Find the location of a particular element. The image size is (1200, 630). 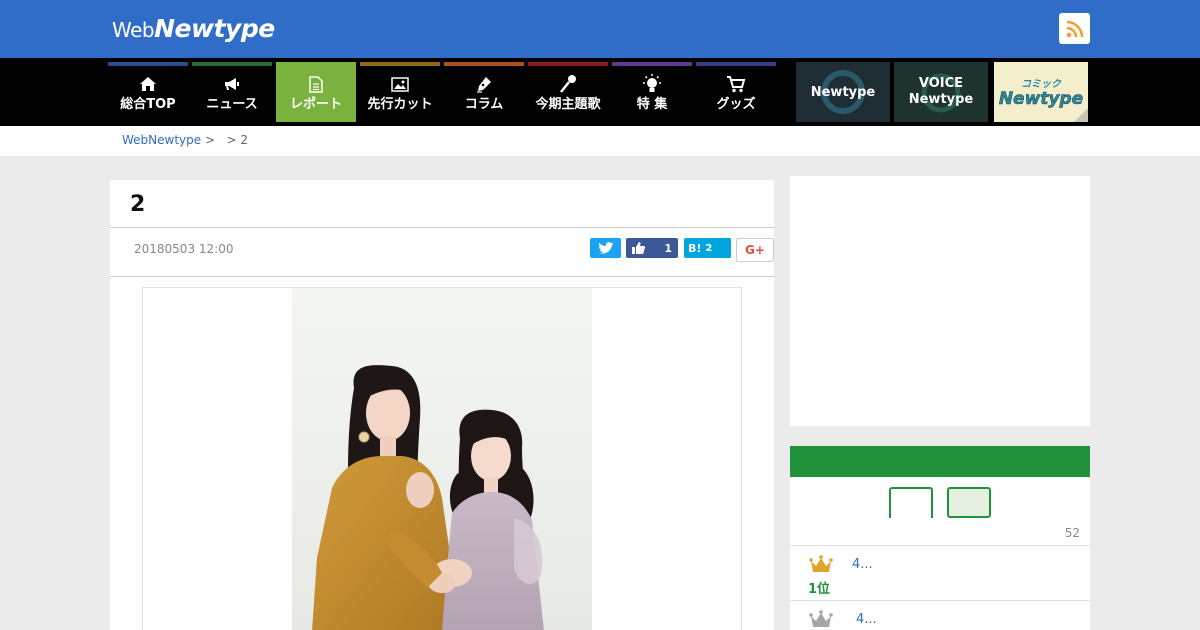

ranking-header is located at coordinates (940, 461).